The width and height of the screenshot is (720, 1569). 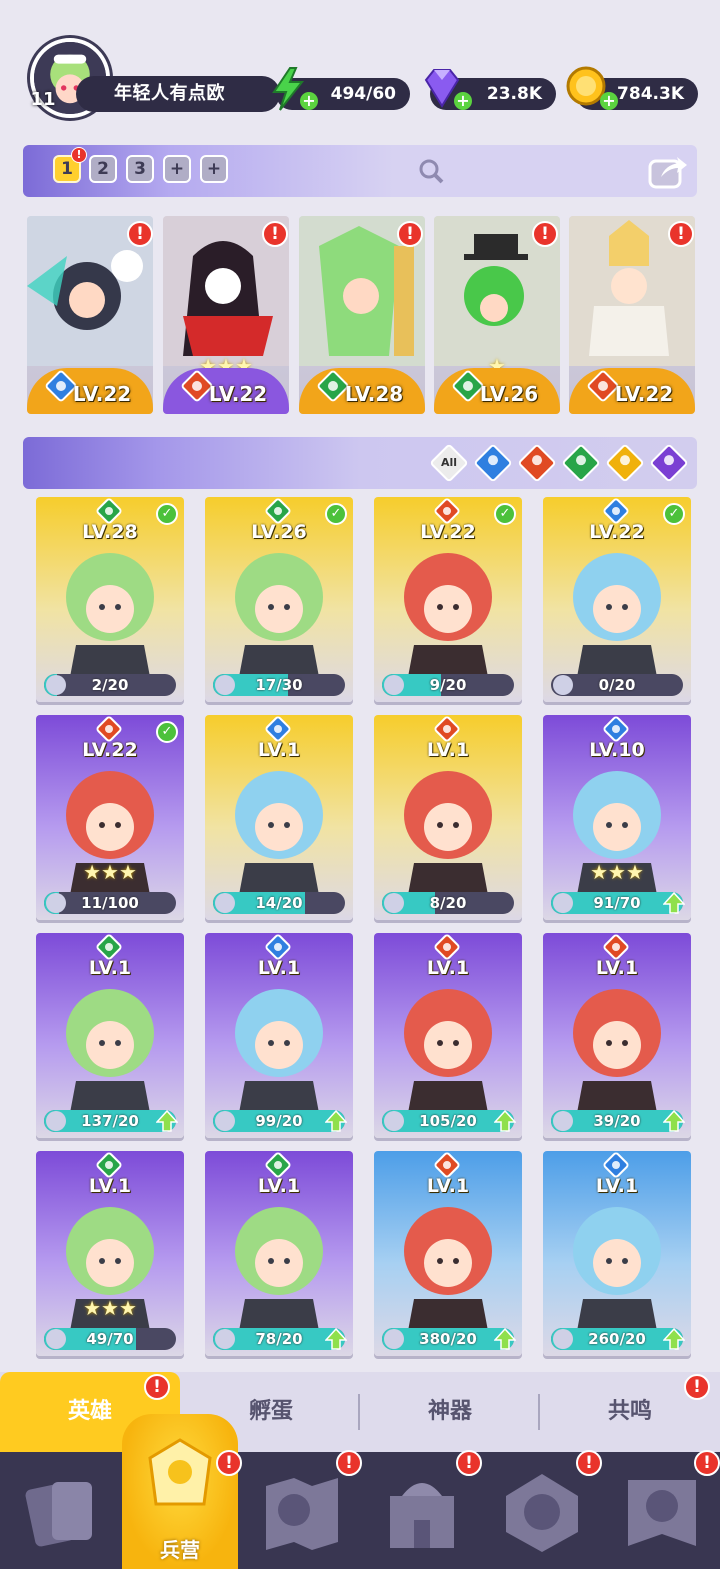 I want to click on filter-light-icon, so click(x=625, y=463).